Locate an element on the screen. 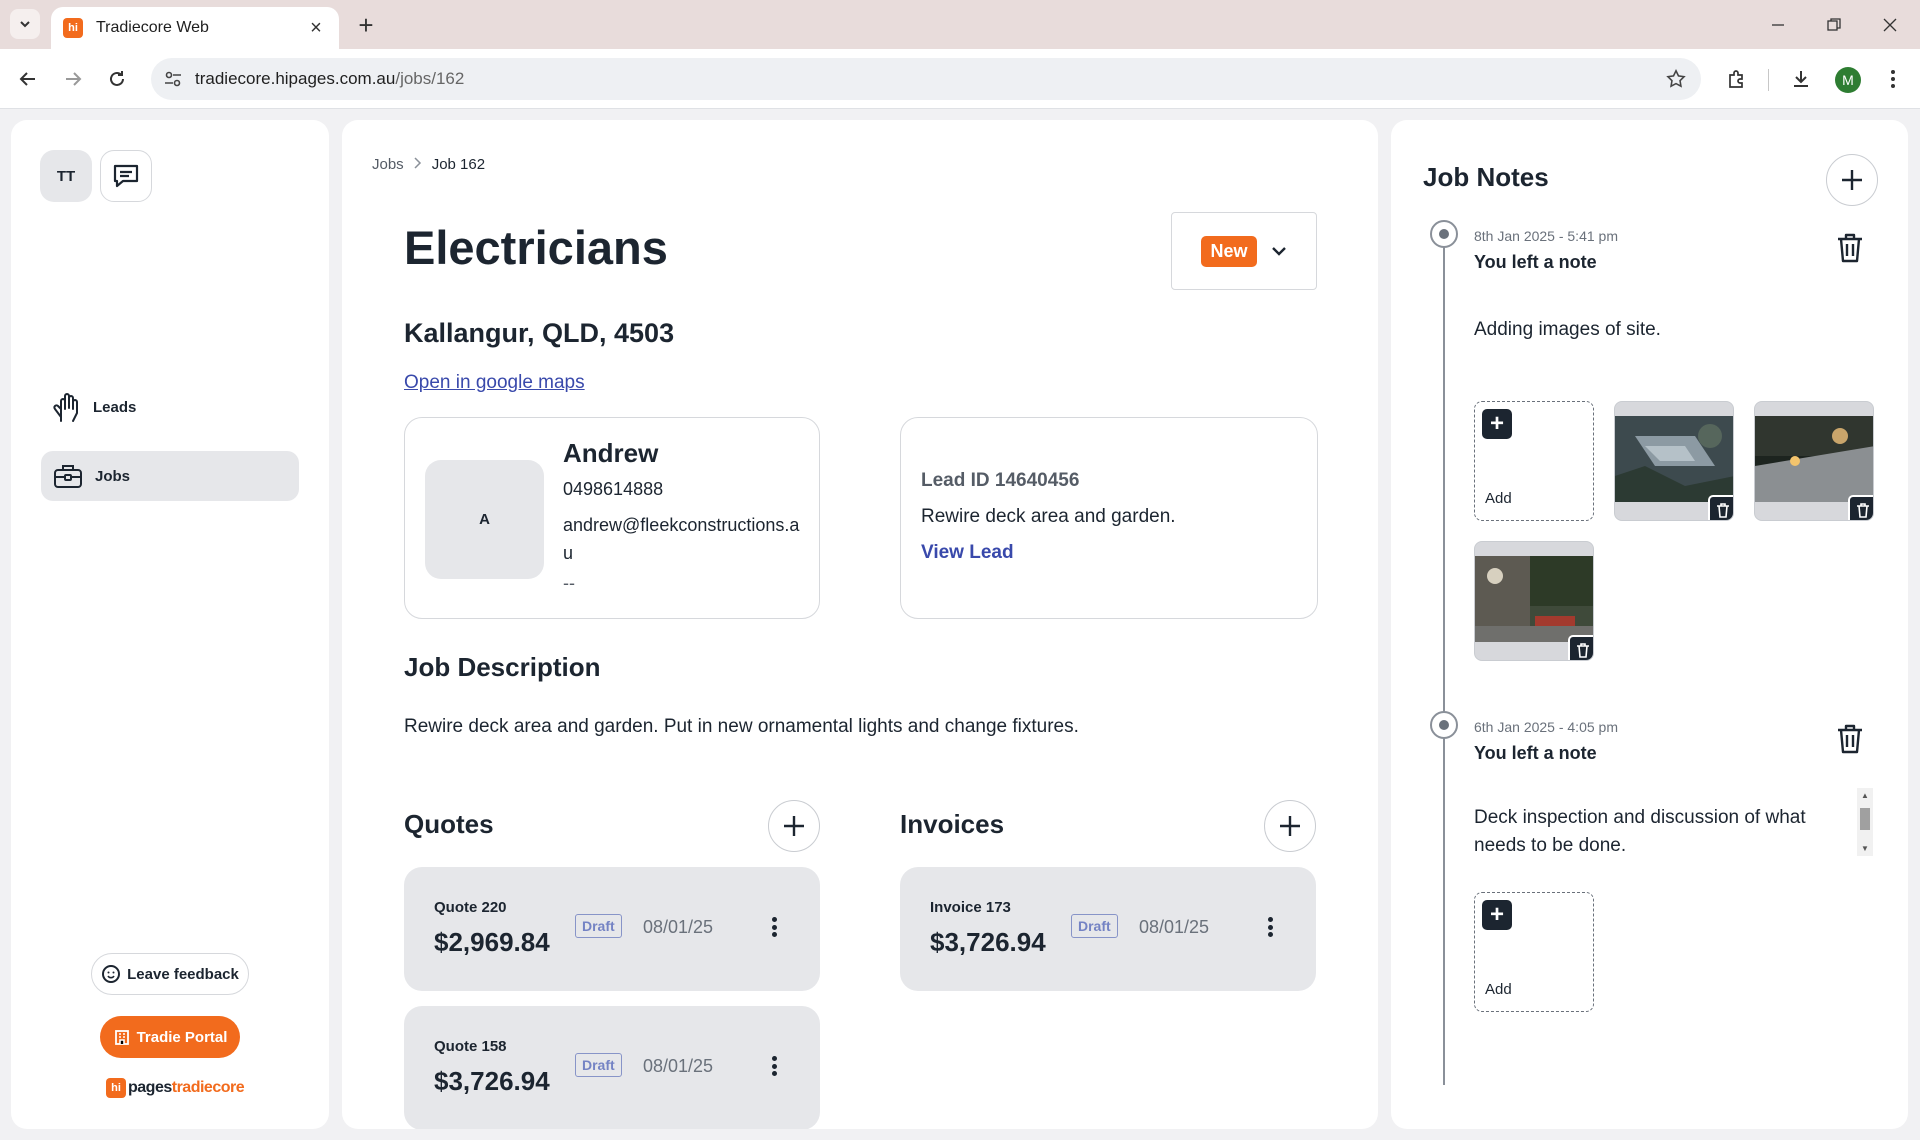  quote-card: Quote 220 $2,969.84 Draft 08/01/25 is located at coordinates (612, 929).